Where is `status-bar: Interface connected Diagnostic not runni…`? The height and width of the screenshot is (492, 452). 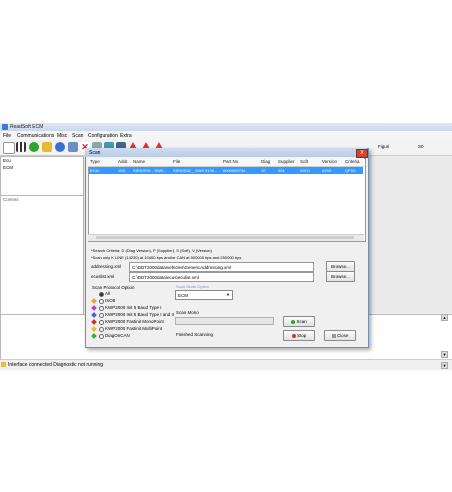 status-bar: Interface connected Diagnostic not runni… is located at coordinates (226, 364).